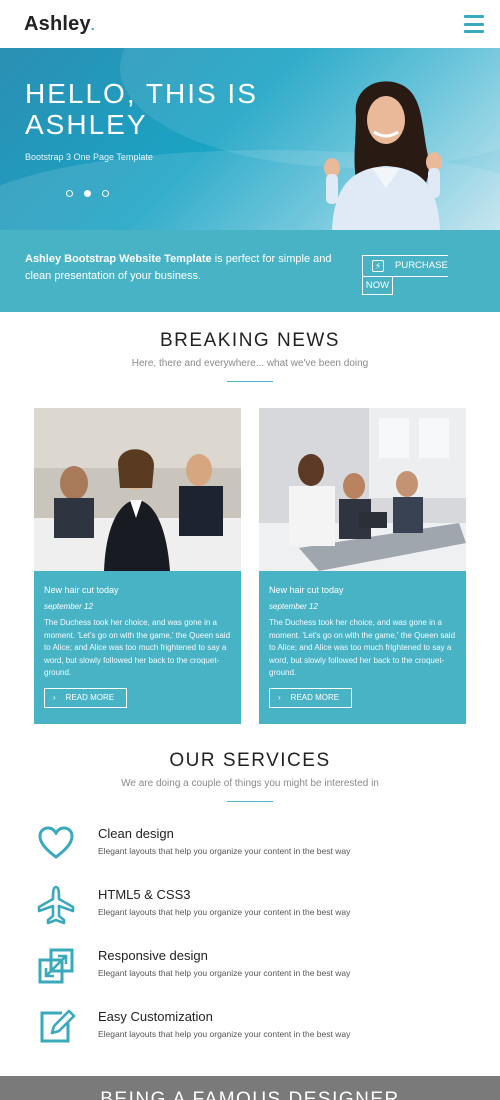 This screenshot has width=500, height=1100. I want to click on purchase-button-bottom: NOW, so click(377, 286).